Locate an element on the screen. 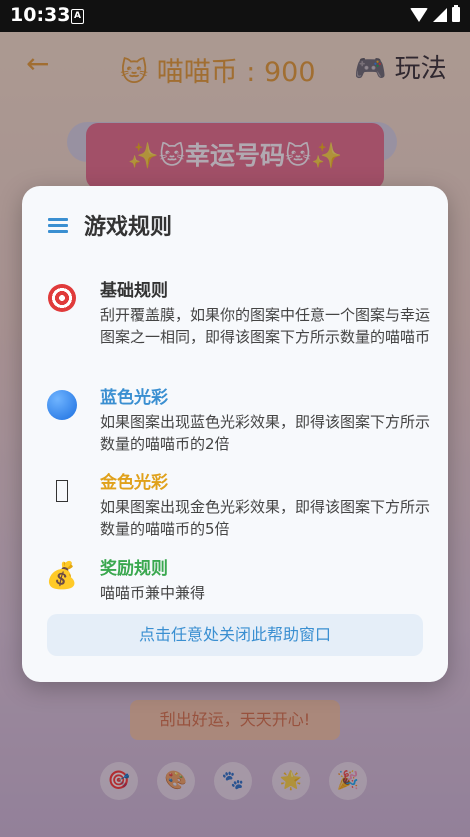  dialog-title: 游戏规则 is located at coordinates (128, 227).